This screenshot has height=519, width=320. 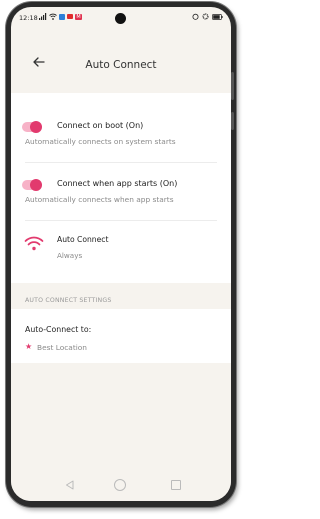 What do you see at coordinates (232, 121) in the screenshot?
I see `power-button` at bounding box center [232, 121].